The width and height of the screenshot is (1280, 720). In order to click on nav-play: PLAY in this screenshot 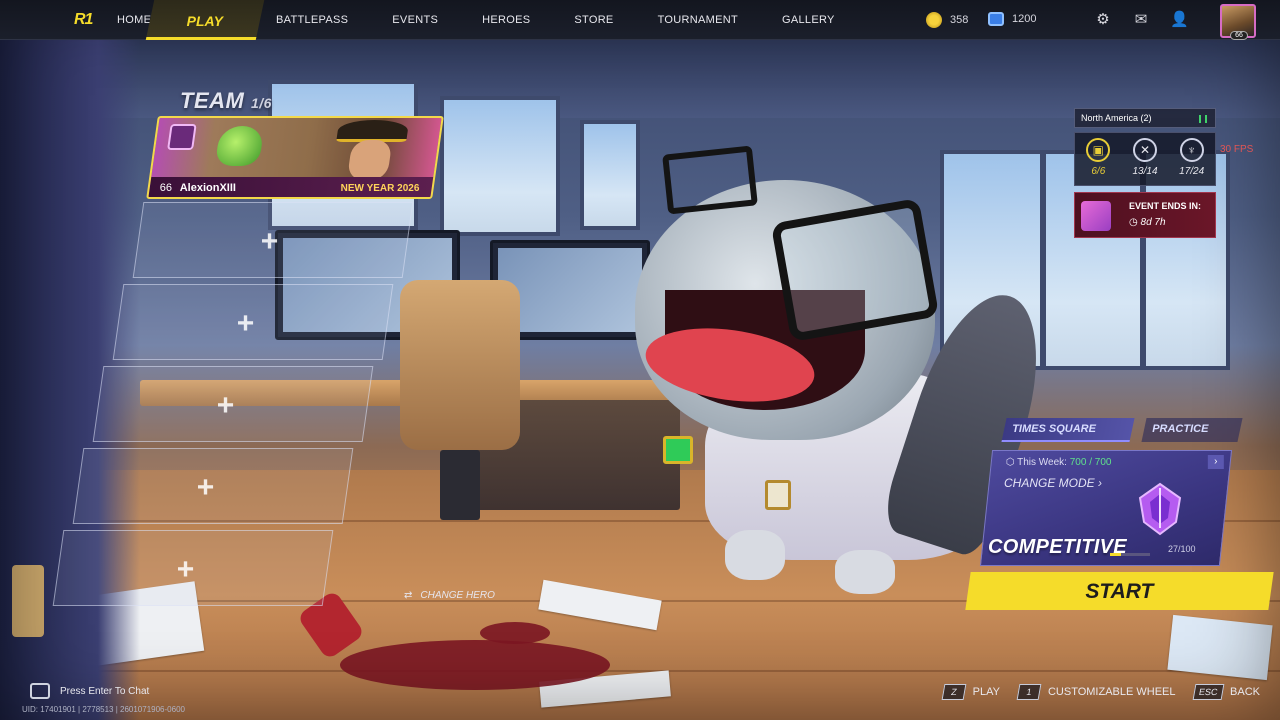, I will do `click(205, 20)`.